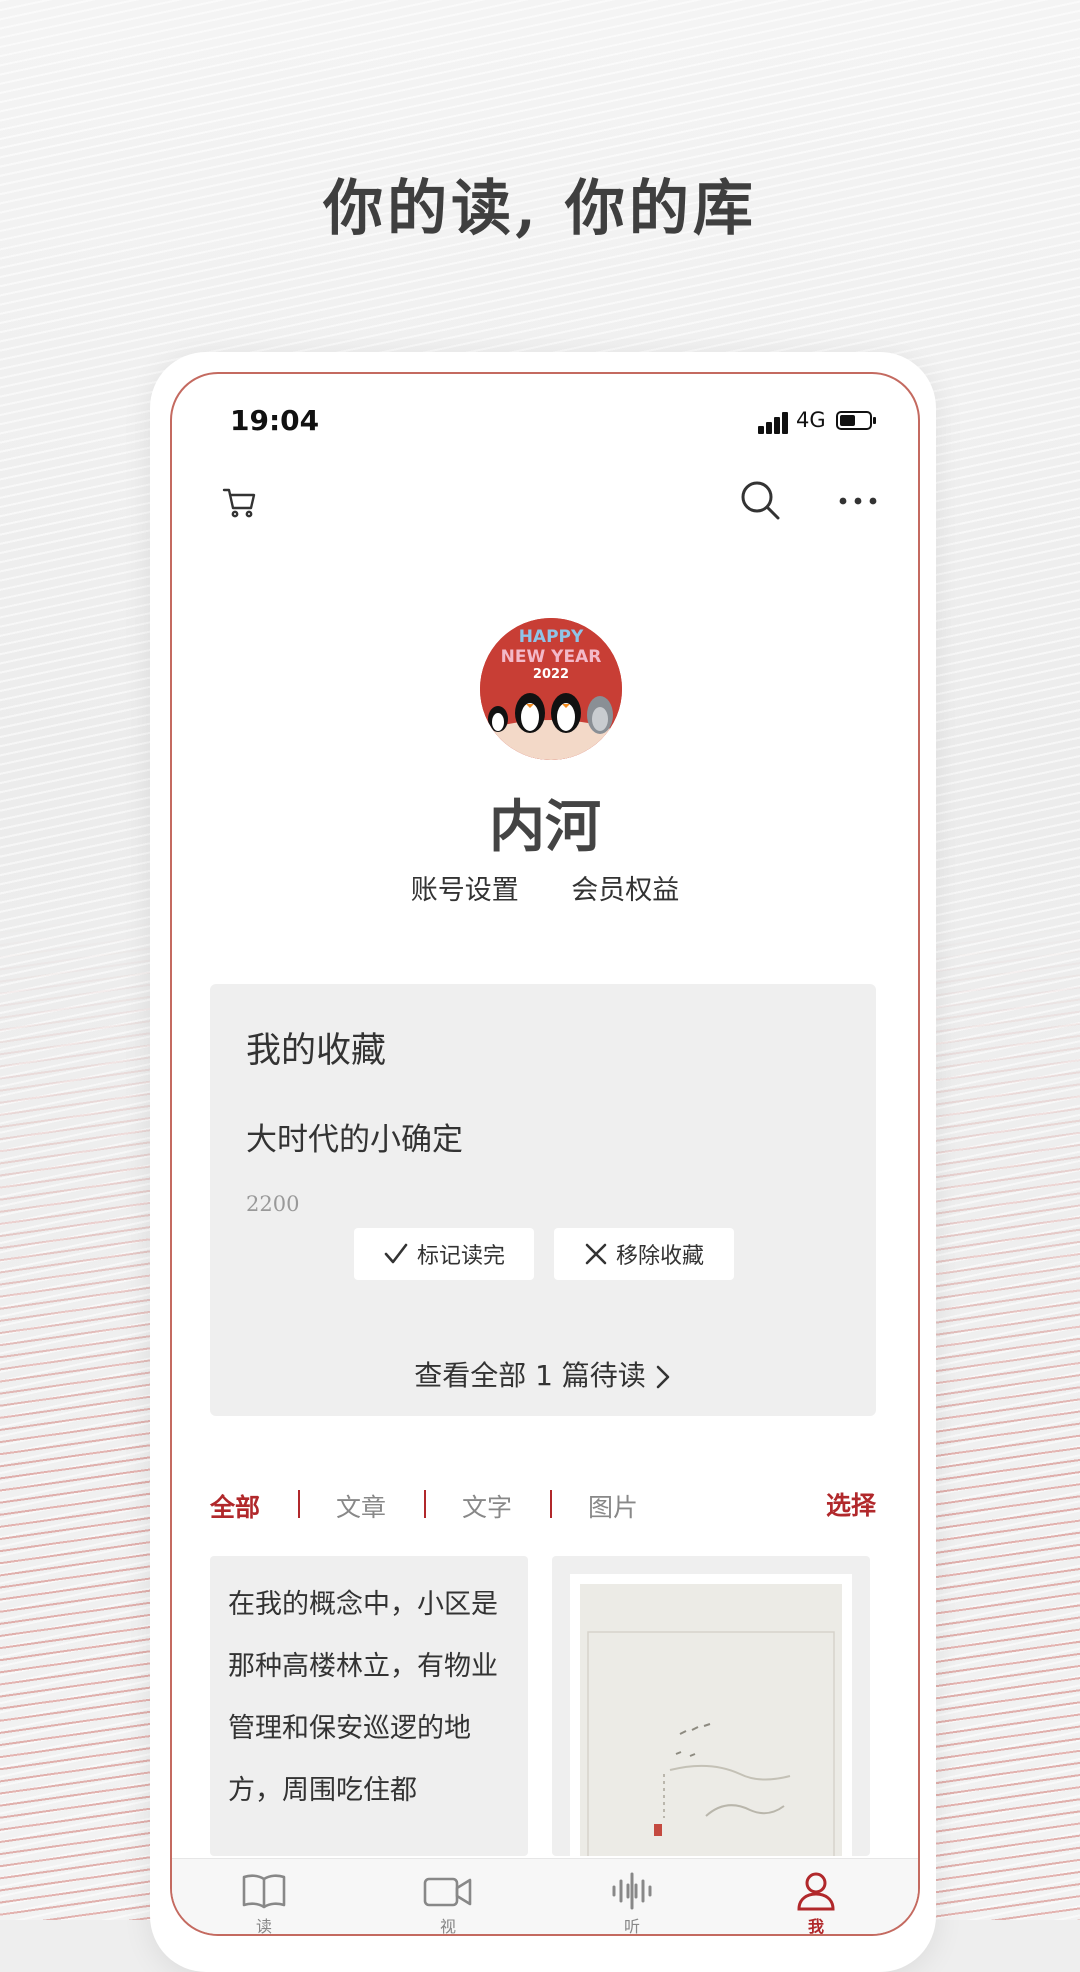  What do you see at coordinates (361, 1506) in the screenshot?
I see `filter-articles: 文章` at bounding box center [361, 1506].